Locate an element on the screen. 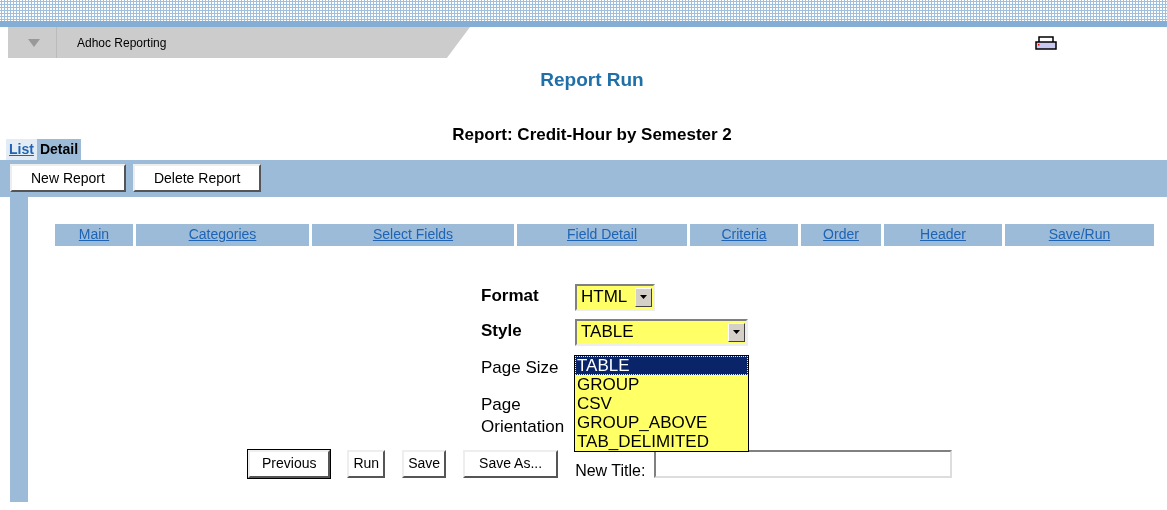 The height and width of the screenshot is (510, 1167). dropdown-option: GROUP is located at coordinates (661, 384).